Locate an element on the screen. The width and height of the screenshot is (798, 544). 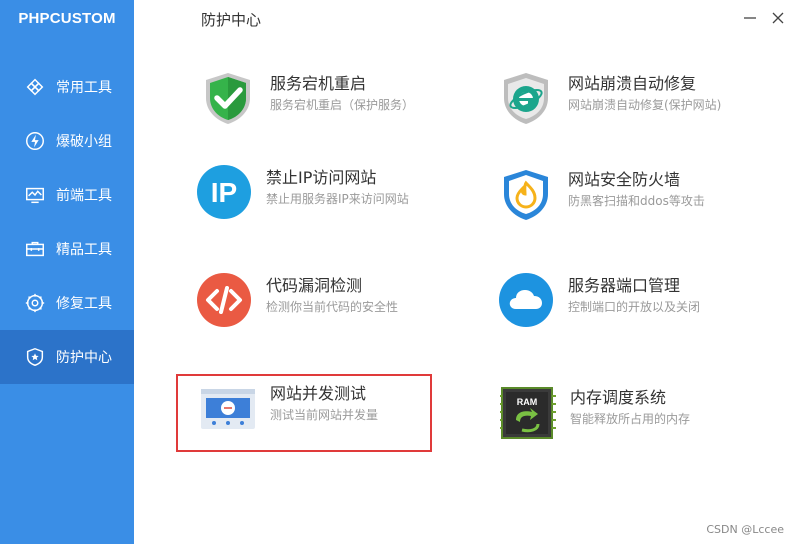
tile-site-auto-repair: 网站崩溃自动修复 网站崩溃自动修复(保护网站) is located at coordinates (623, 99).